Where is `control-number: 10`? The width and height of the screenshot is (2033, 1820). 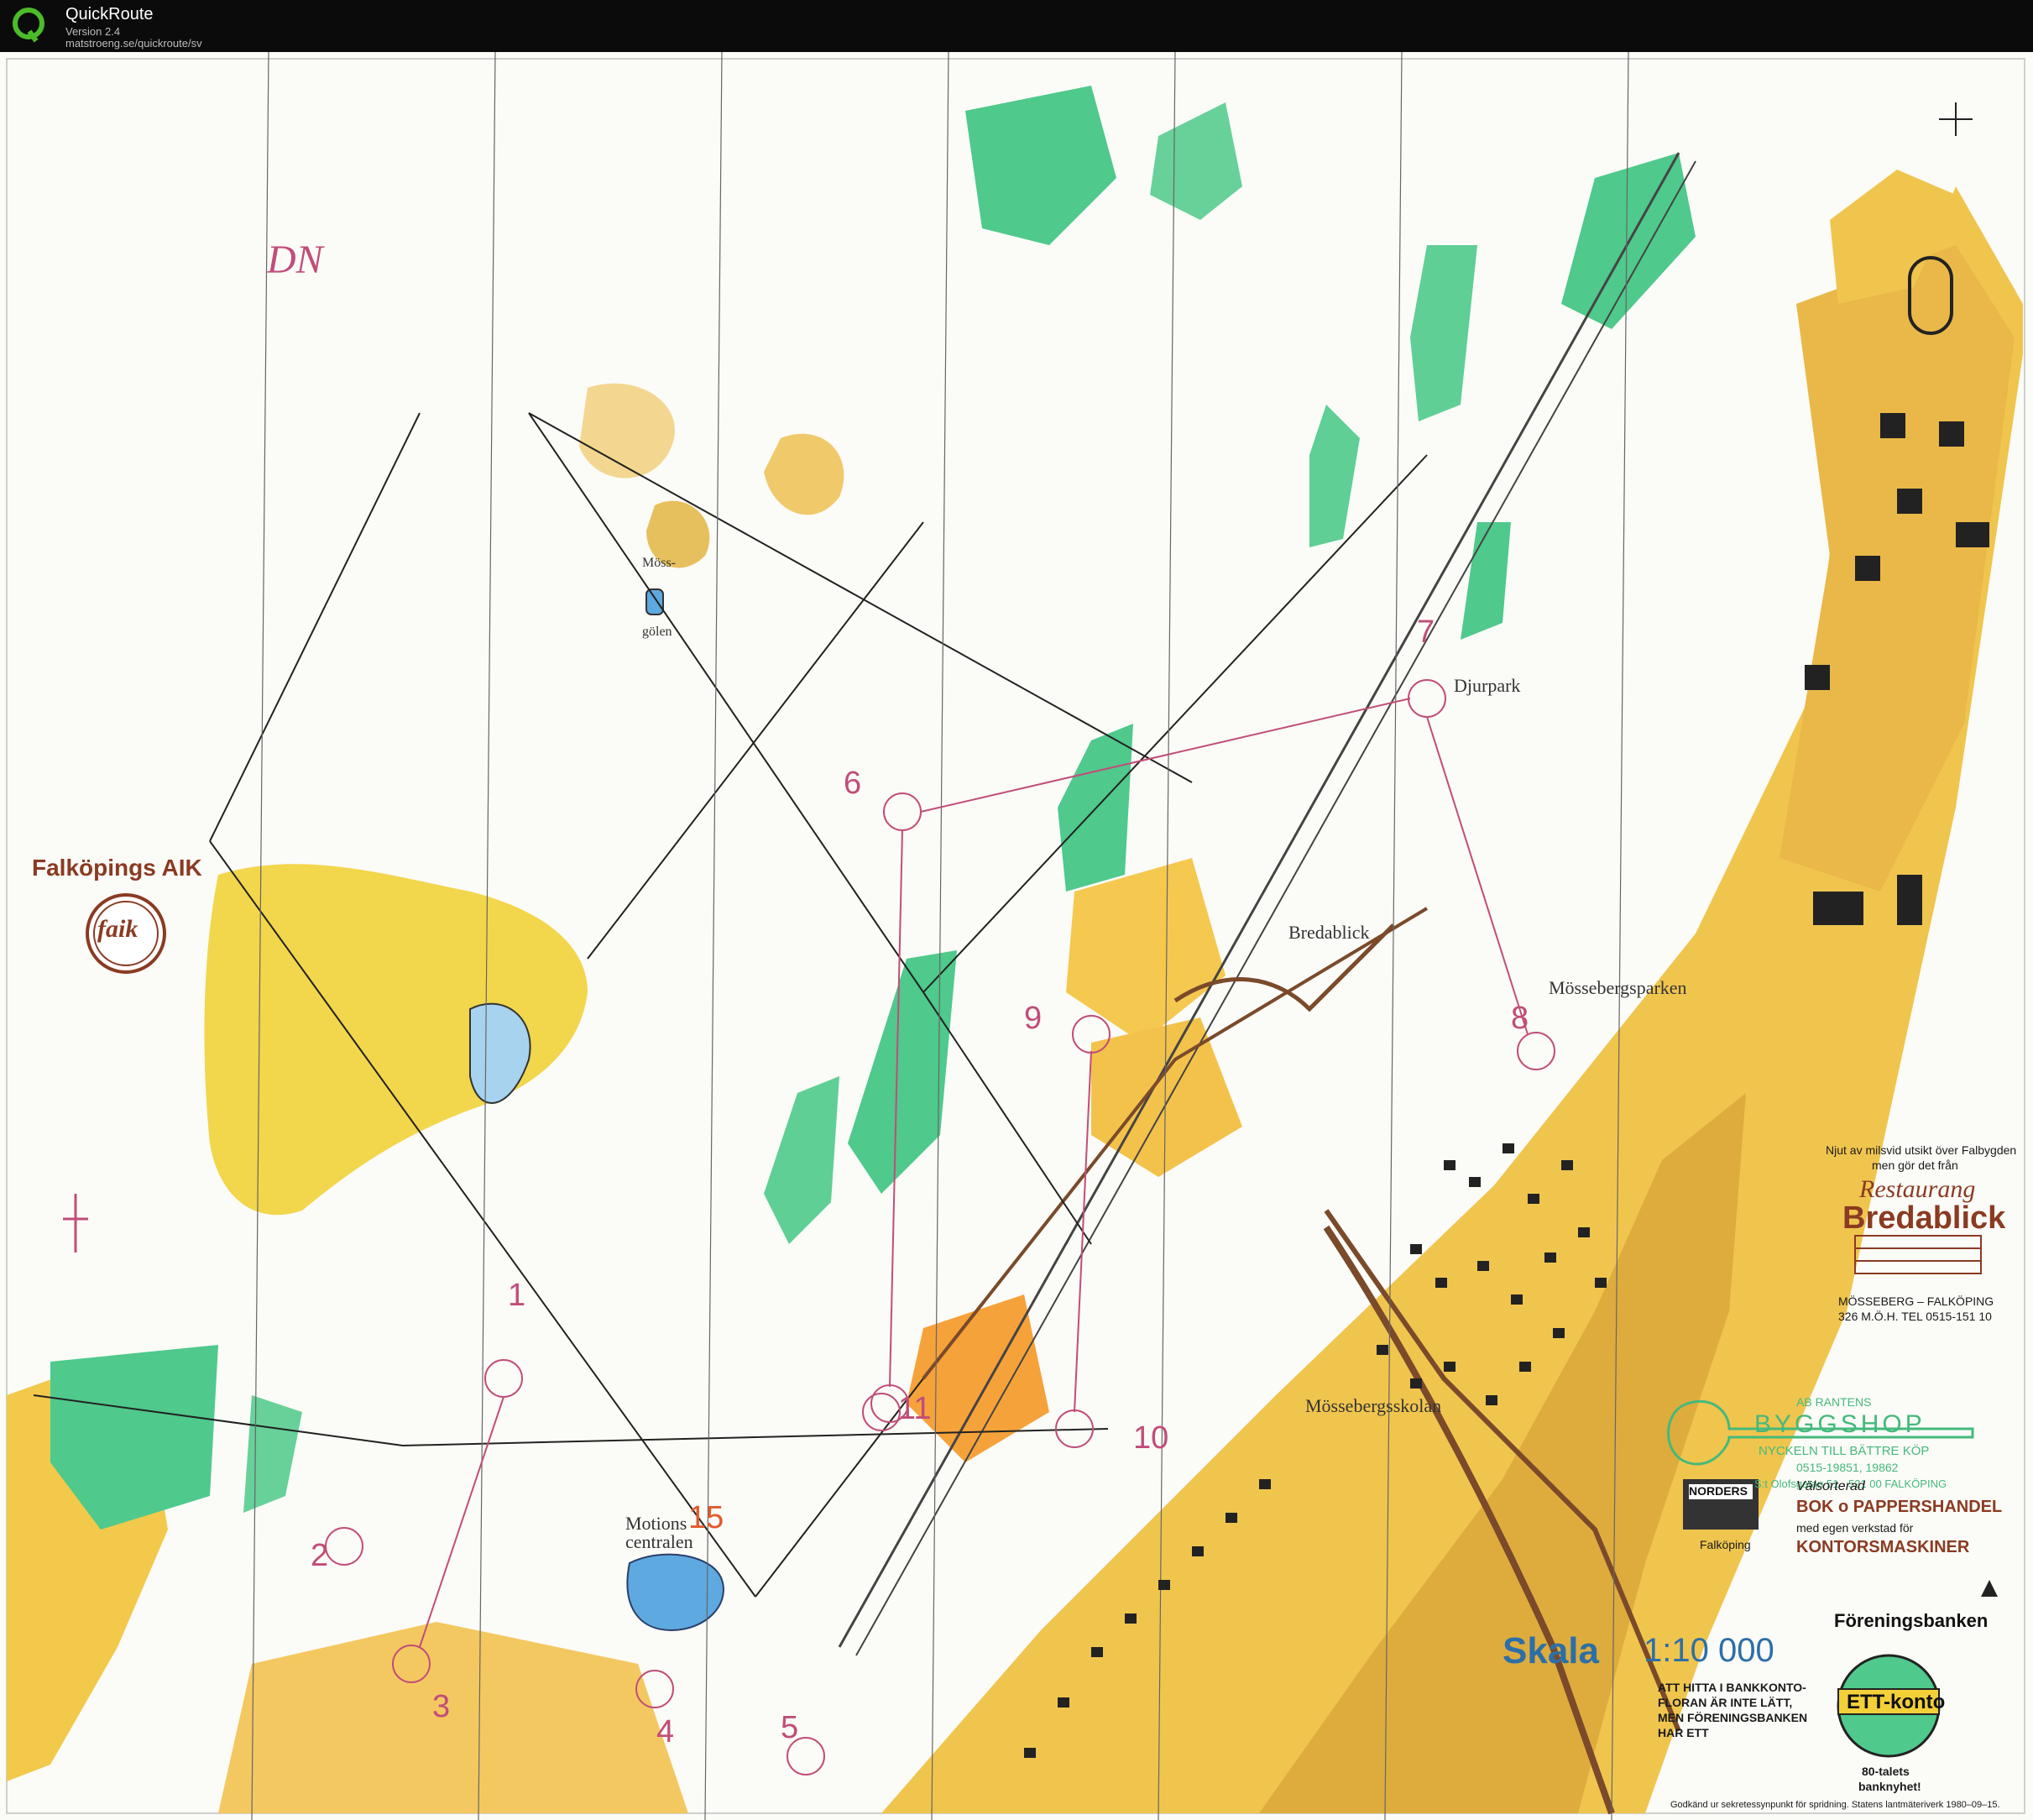 control-number: 10 is located at coordinates (1151, 1438).